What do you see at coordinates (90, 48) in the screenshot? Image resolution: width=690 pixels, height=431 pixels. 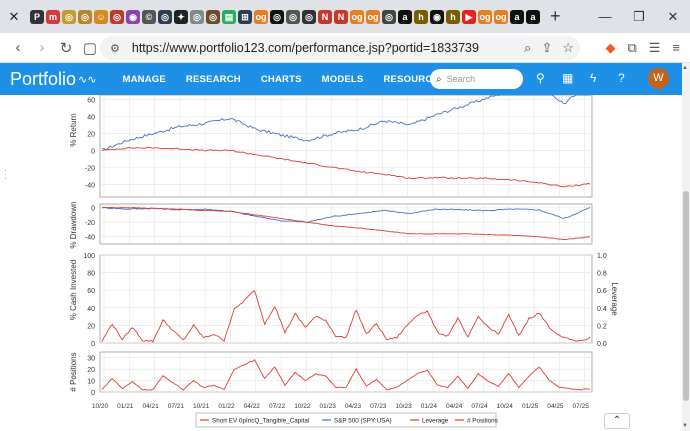 I see `bookmarks-icon: ▢` at bounding box center [90, 48].